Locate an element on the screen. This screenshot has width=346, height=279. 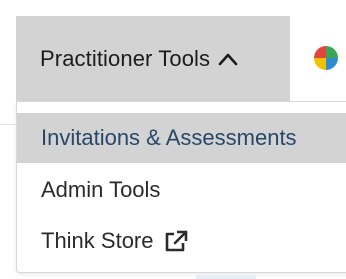
underlying-content-strip is located at coordinates (226, 277).